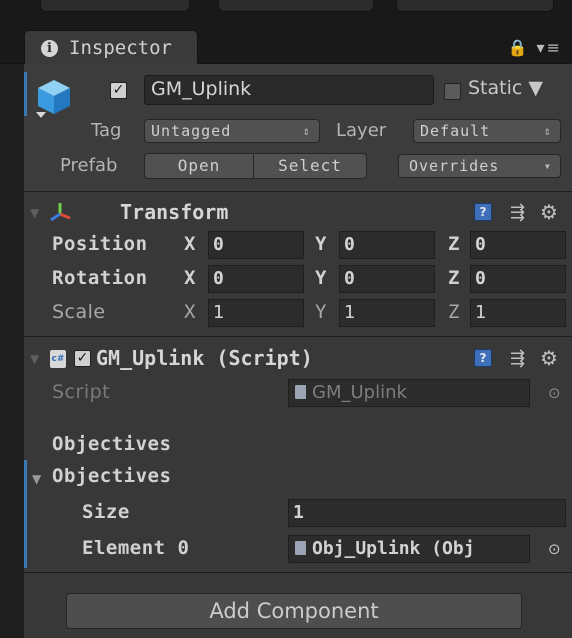 The image size is (572, 638). I want to click on gameobject-name-field: GM_Uplink, so click(289, 90).